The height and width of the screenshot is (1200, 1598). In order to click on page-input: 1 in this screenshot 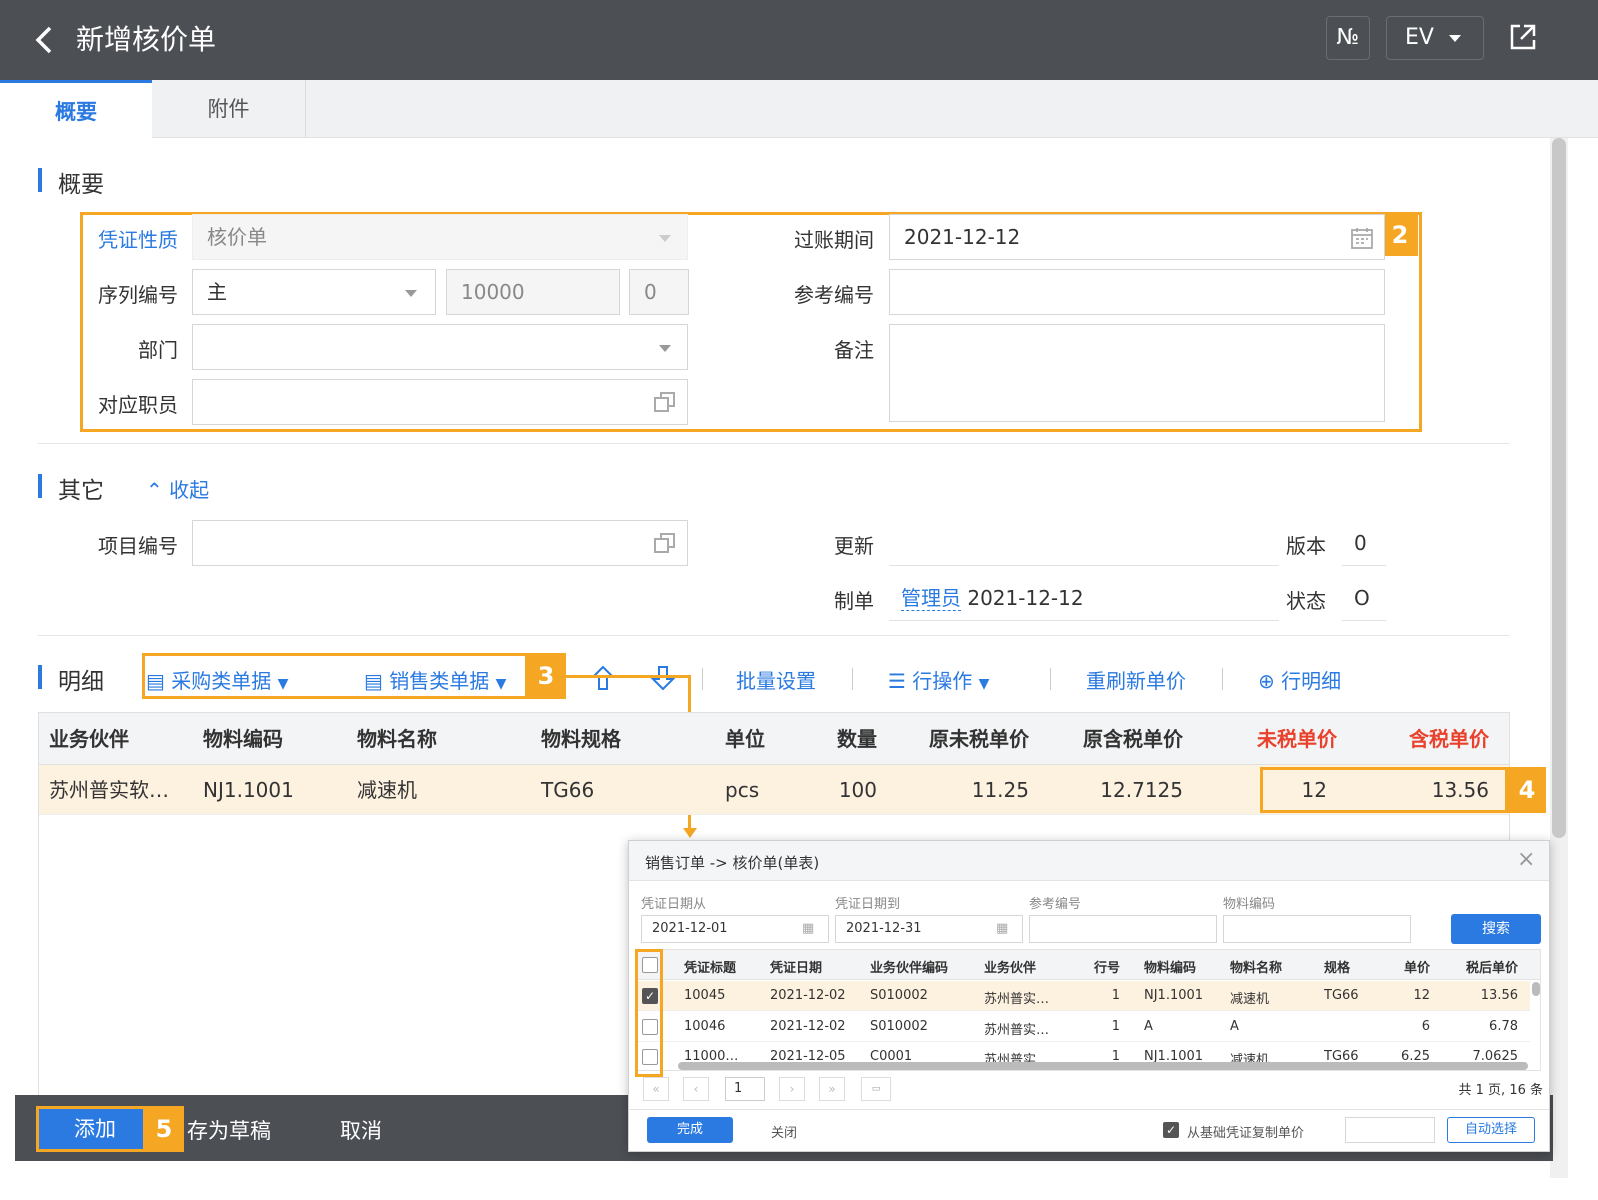, I will do `click(745, 1089)`.